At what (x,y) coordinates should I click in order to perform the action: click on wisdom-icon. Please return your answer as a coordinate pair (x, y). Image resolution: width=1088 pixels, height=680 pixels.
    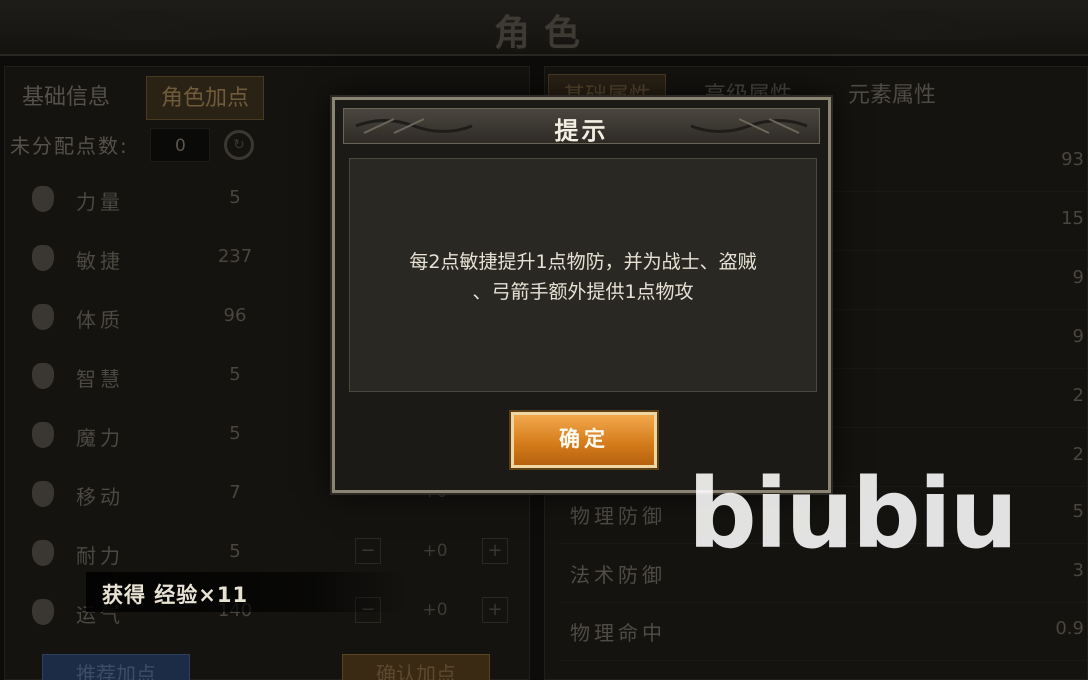
    Looking at the image, I should click on (43, 376).